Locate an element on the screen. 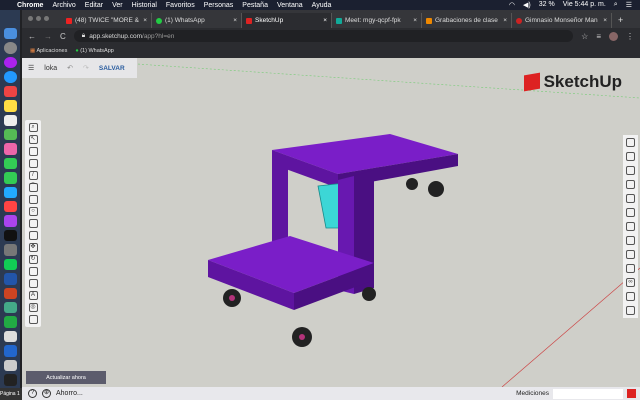 The width and height of the screenshot is (640, 400). menu-ver: Ver is located at coordinates (117, 5).